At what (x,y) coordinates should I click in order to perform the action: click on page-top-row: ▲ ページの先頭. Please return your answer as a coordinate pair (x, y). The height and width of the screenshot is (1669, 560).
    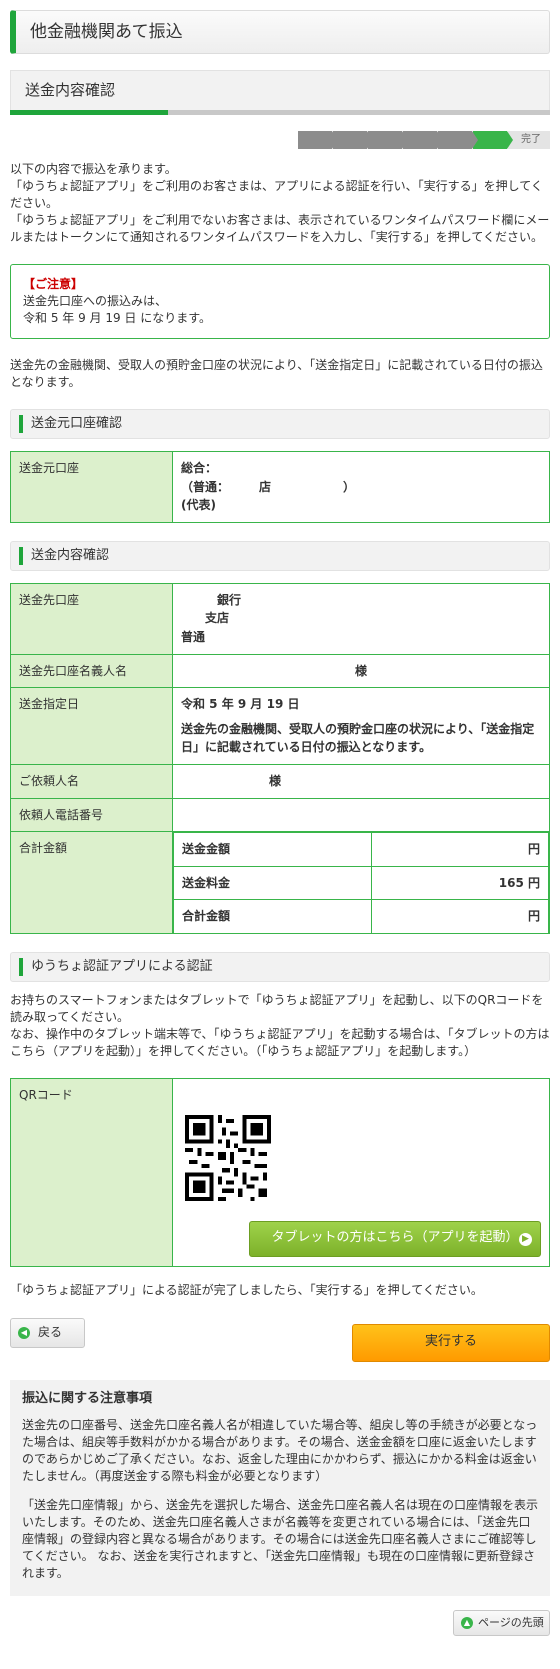
    Looking at the image, I should click on (280, 1627).